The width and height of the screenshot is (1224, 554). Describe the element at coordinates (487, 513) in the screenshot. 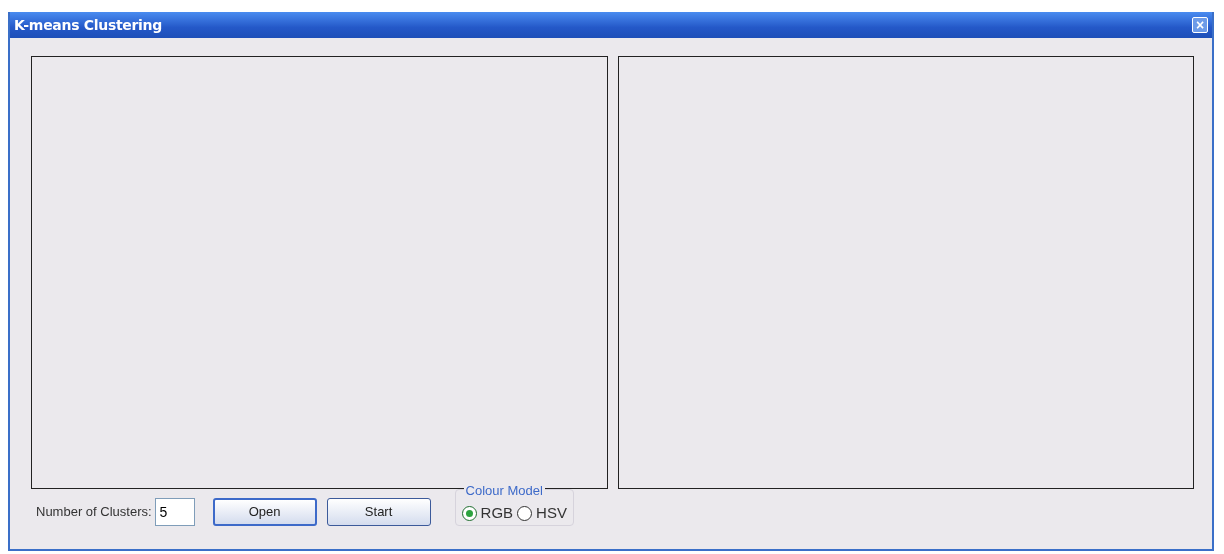

I see `radio-option: RGB` at that location.